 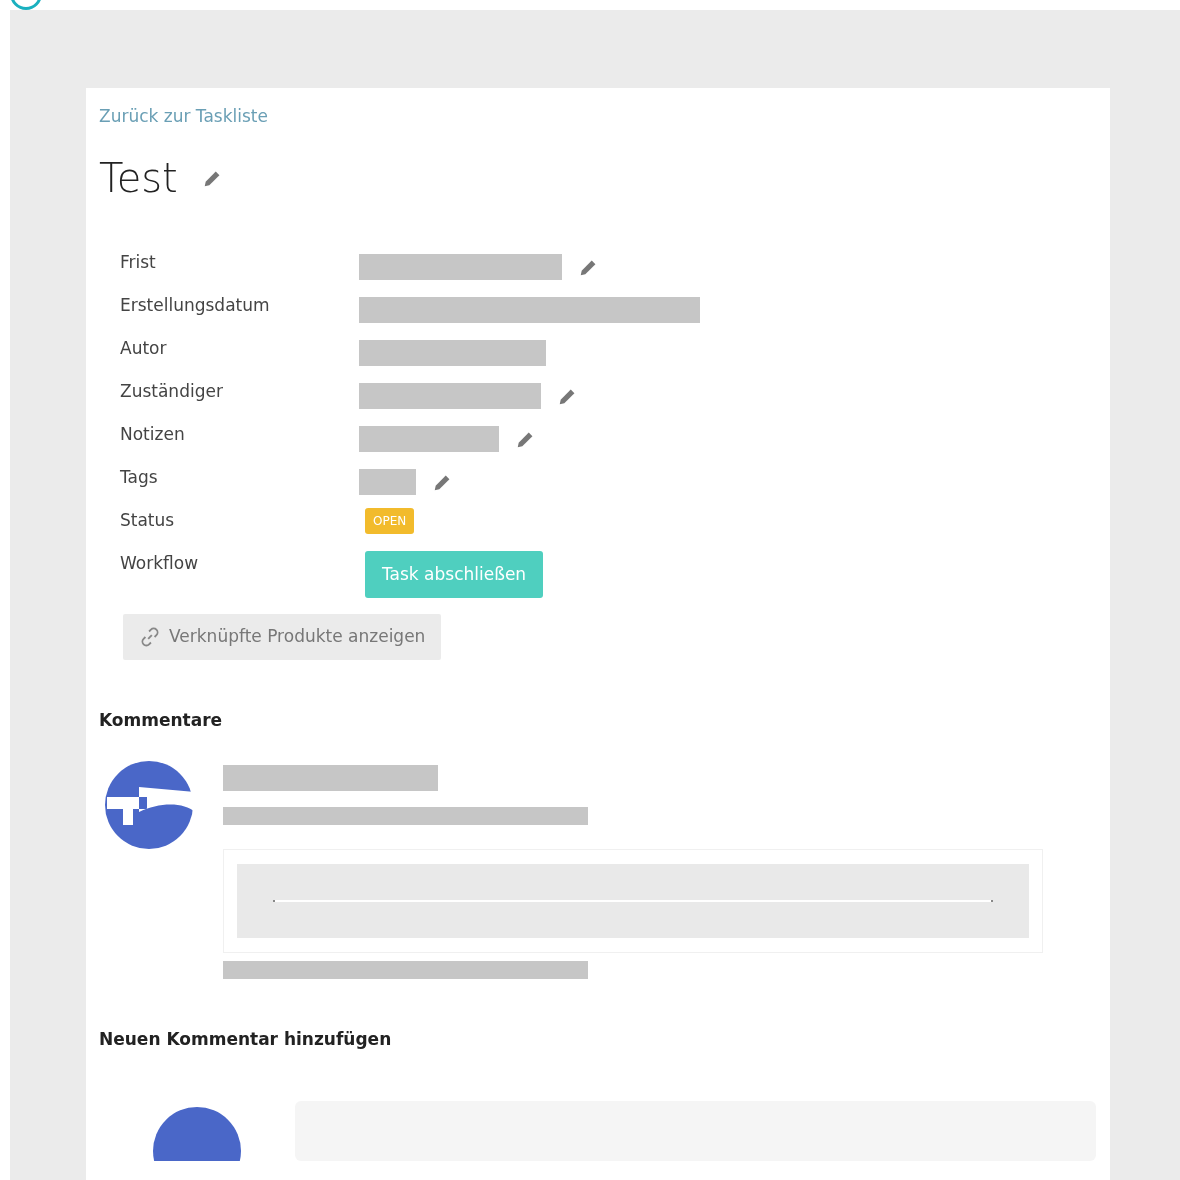 I want to click on field-label: Autor, so click(x=144, y=348).